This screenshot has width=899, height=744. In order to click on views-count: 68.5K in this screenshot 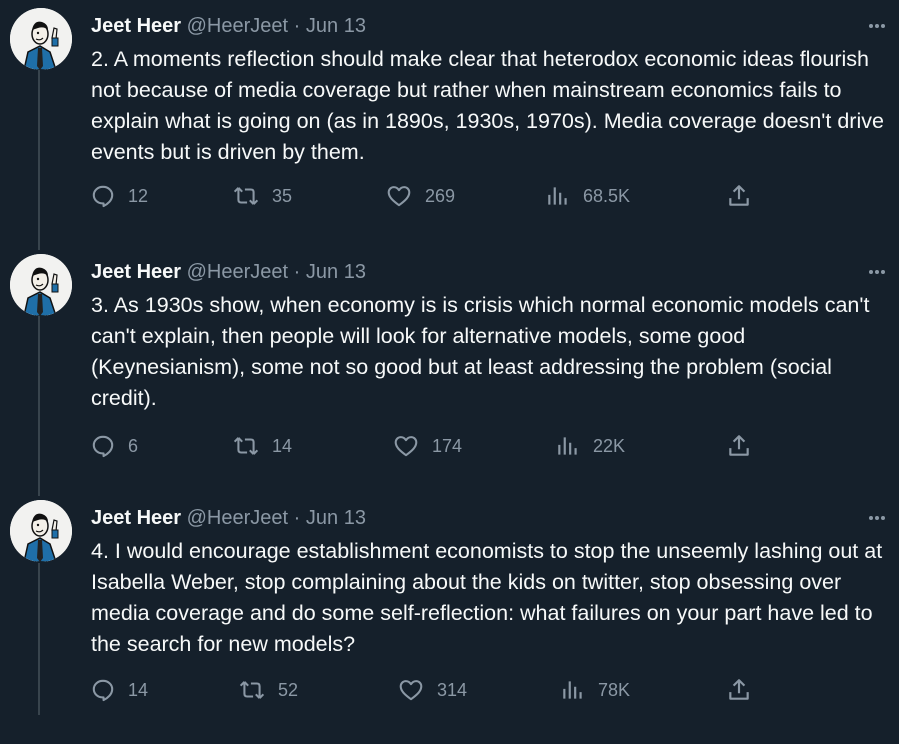, I will do `click(607, 195)`.